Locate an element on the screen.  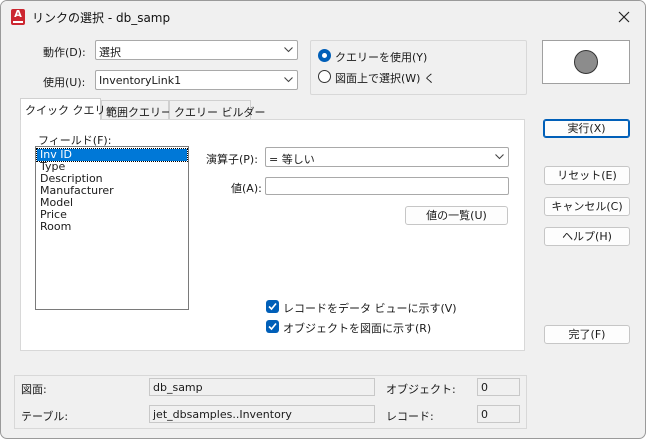
record-count-value: 0 is located at coordinates (498, 414).